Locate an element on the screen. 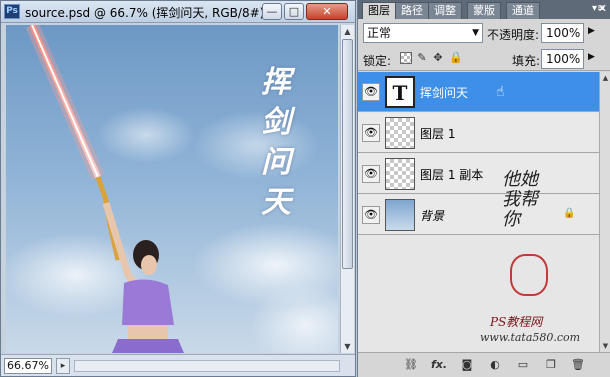 The width and height of the screenshot is (610, 377). chevron-down-icon: ▼ is located at coordinates (475, 33).